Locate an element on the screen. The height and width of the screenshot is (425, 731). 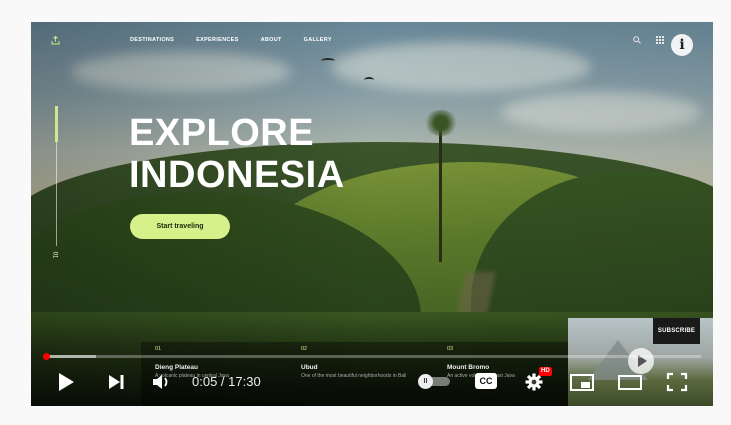
nav-item-about: ABOUT is located at coordinates (271, 40).